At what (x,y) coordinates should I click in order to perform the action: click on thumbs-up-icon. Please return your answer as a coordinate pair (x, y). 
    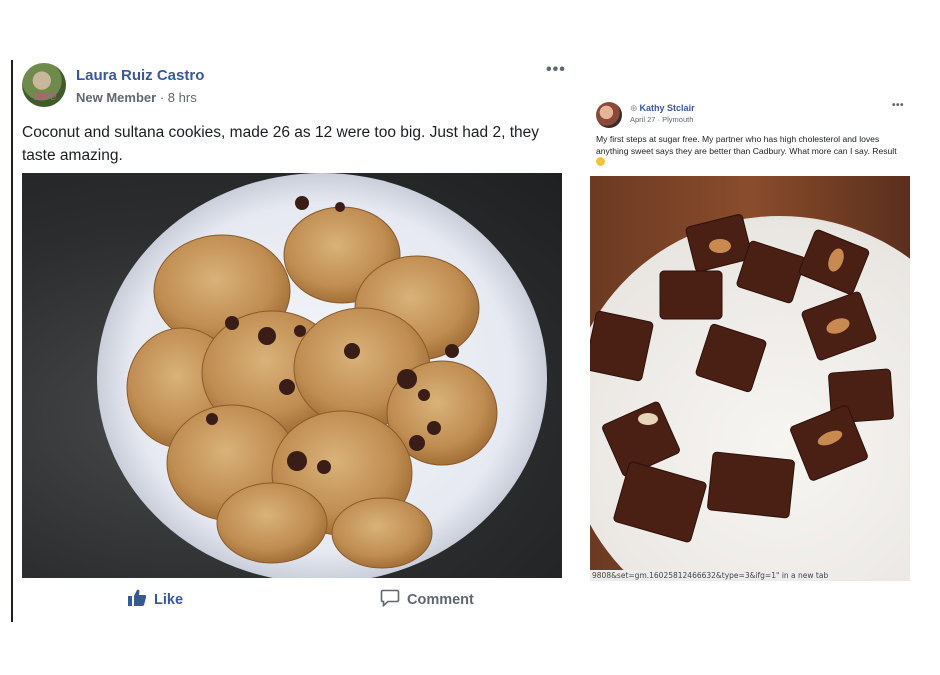
    Looking at the image, I should click on (137, 600).